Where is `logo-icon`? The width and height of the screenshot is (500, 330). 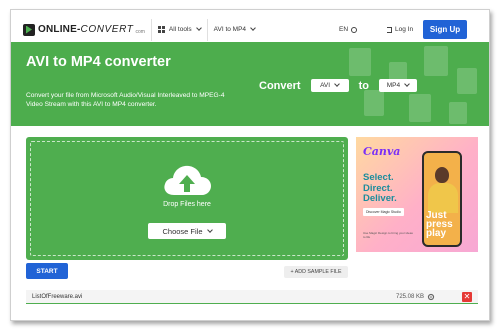 logo-icon is located at coordinates (29, 29).